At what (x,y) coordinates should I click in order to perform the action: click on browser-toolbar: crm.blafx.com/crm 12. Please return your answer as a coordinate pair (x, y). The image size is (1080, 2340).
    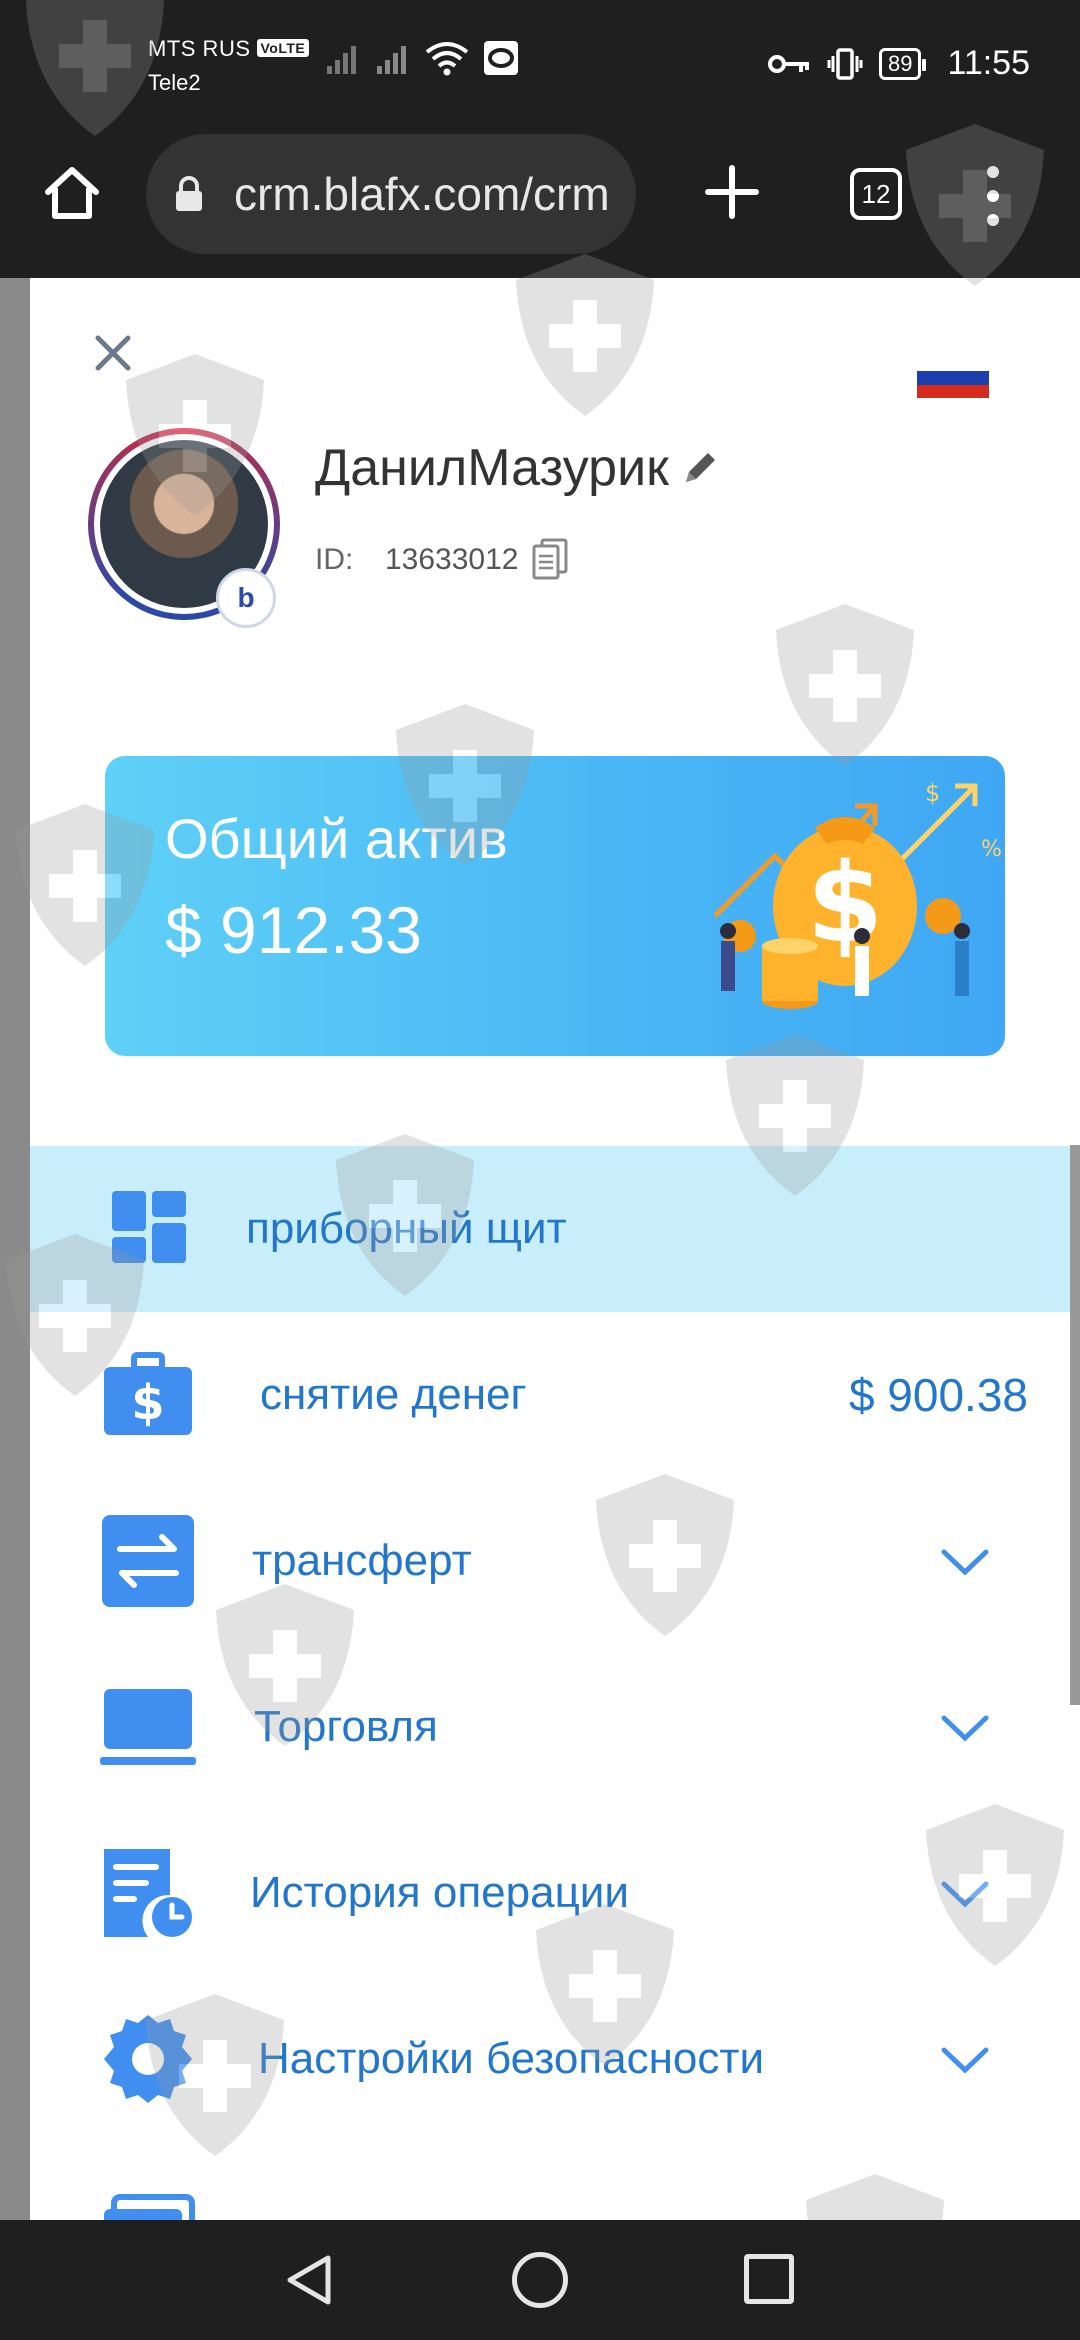
    Looking at the image, I should click on (540, 204).